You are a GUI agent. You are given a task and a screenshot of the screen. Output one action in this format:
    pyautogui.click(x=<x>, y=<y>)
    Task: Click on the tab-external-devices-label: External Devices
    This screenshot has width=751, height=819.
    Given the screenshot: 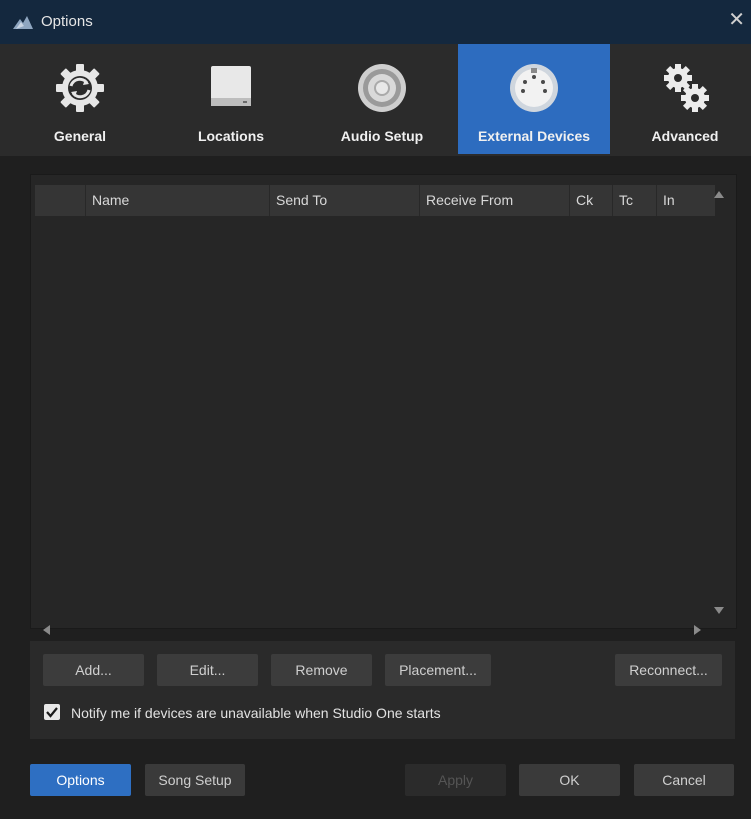 What is the action you would take?
    pyautogui.click(x=534, y=136)
    